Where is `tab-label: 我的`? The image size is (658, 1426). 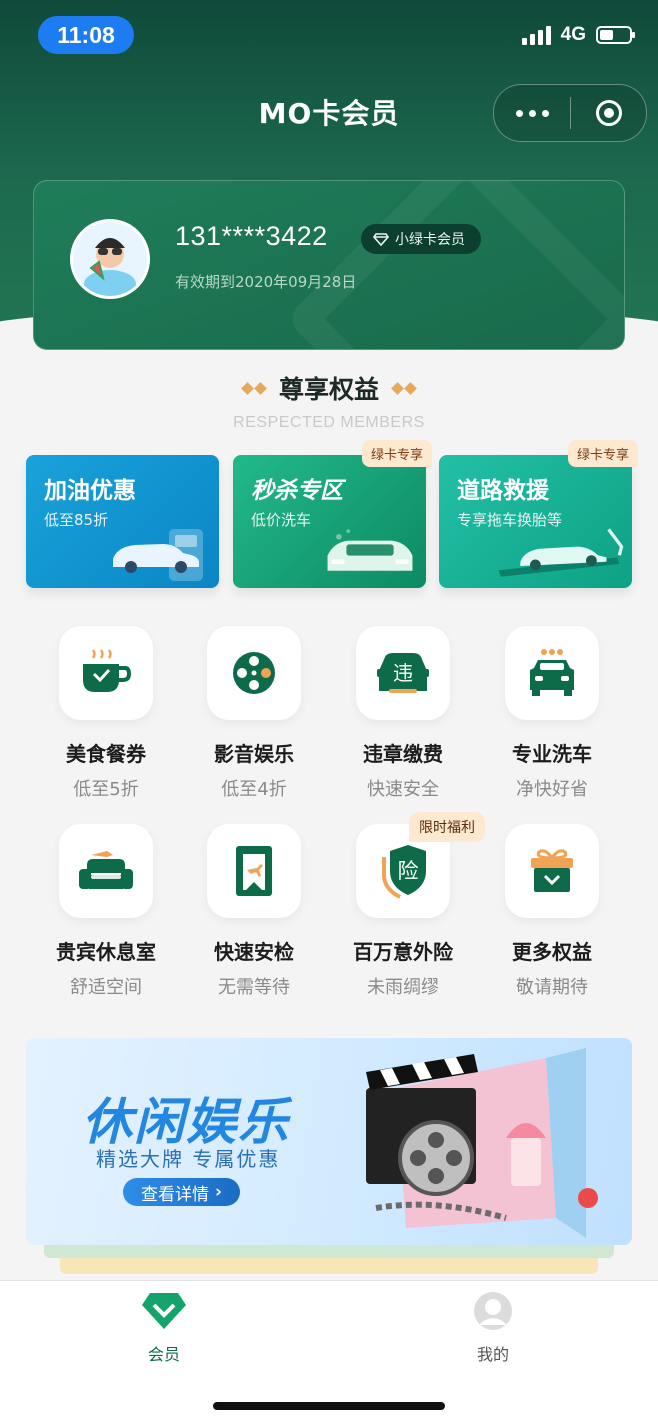
tab-label: 我的 is located at coordinates (492, 1354).